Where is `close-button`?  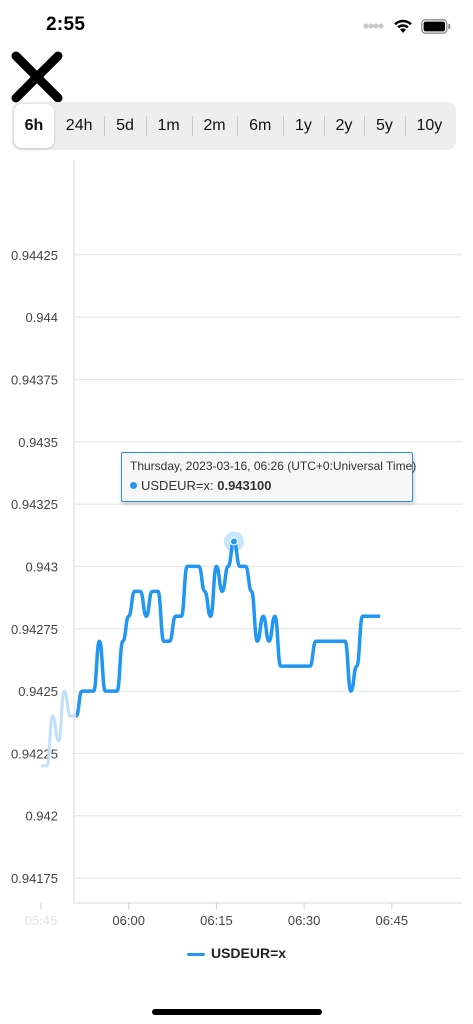 close-button is located at coordinates (37, 77).